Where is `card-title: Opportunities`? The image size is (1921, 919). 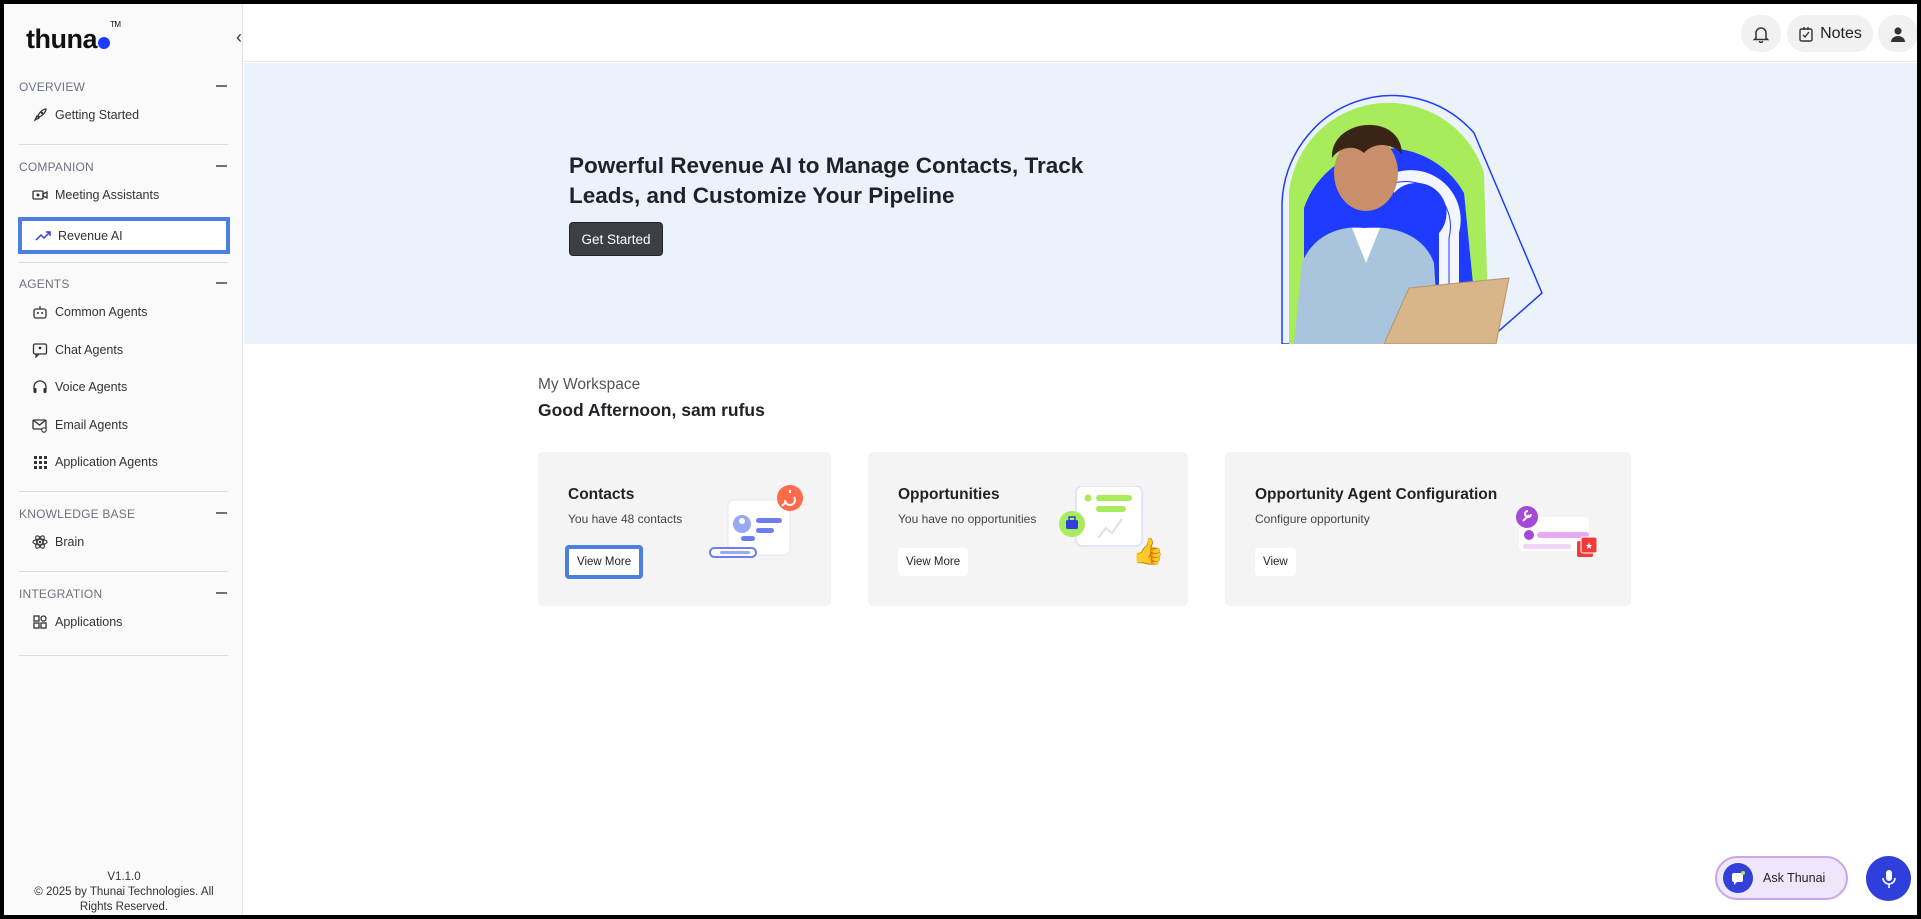 card-title: Opportunities is located at coordinates (949, 494).